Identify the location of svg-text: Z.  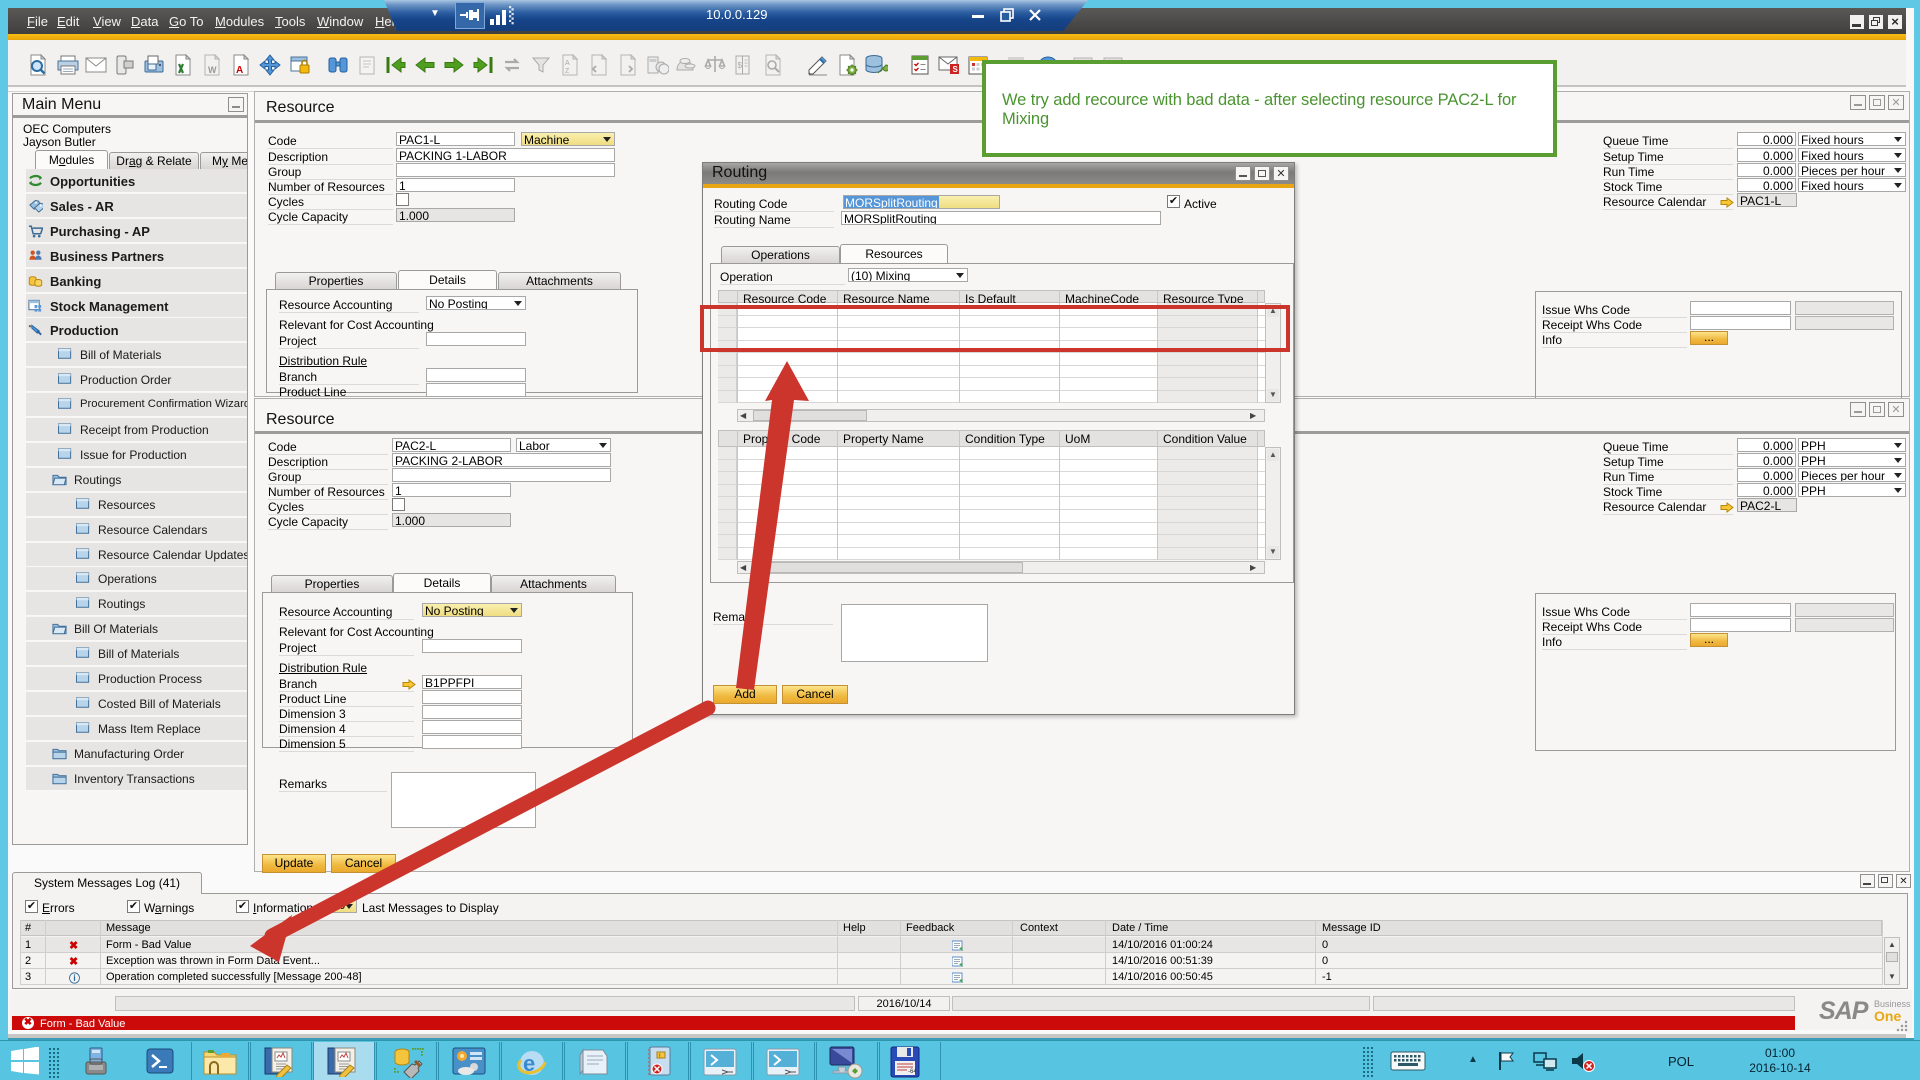
(567, 71).